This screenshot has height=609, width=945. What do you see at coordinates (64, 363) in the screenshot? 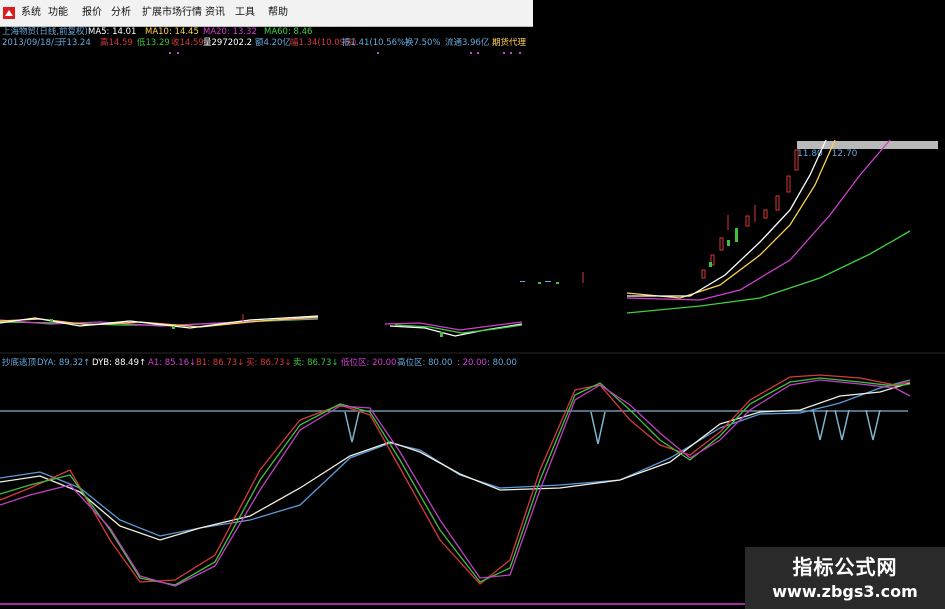
I see `indicator-dya: DYA: 89.32↑` at bounding box center [64, 363].